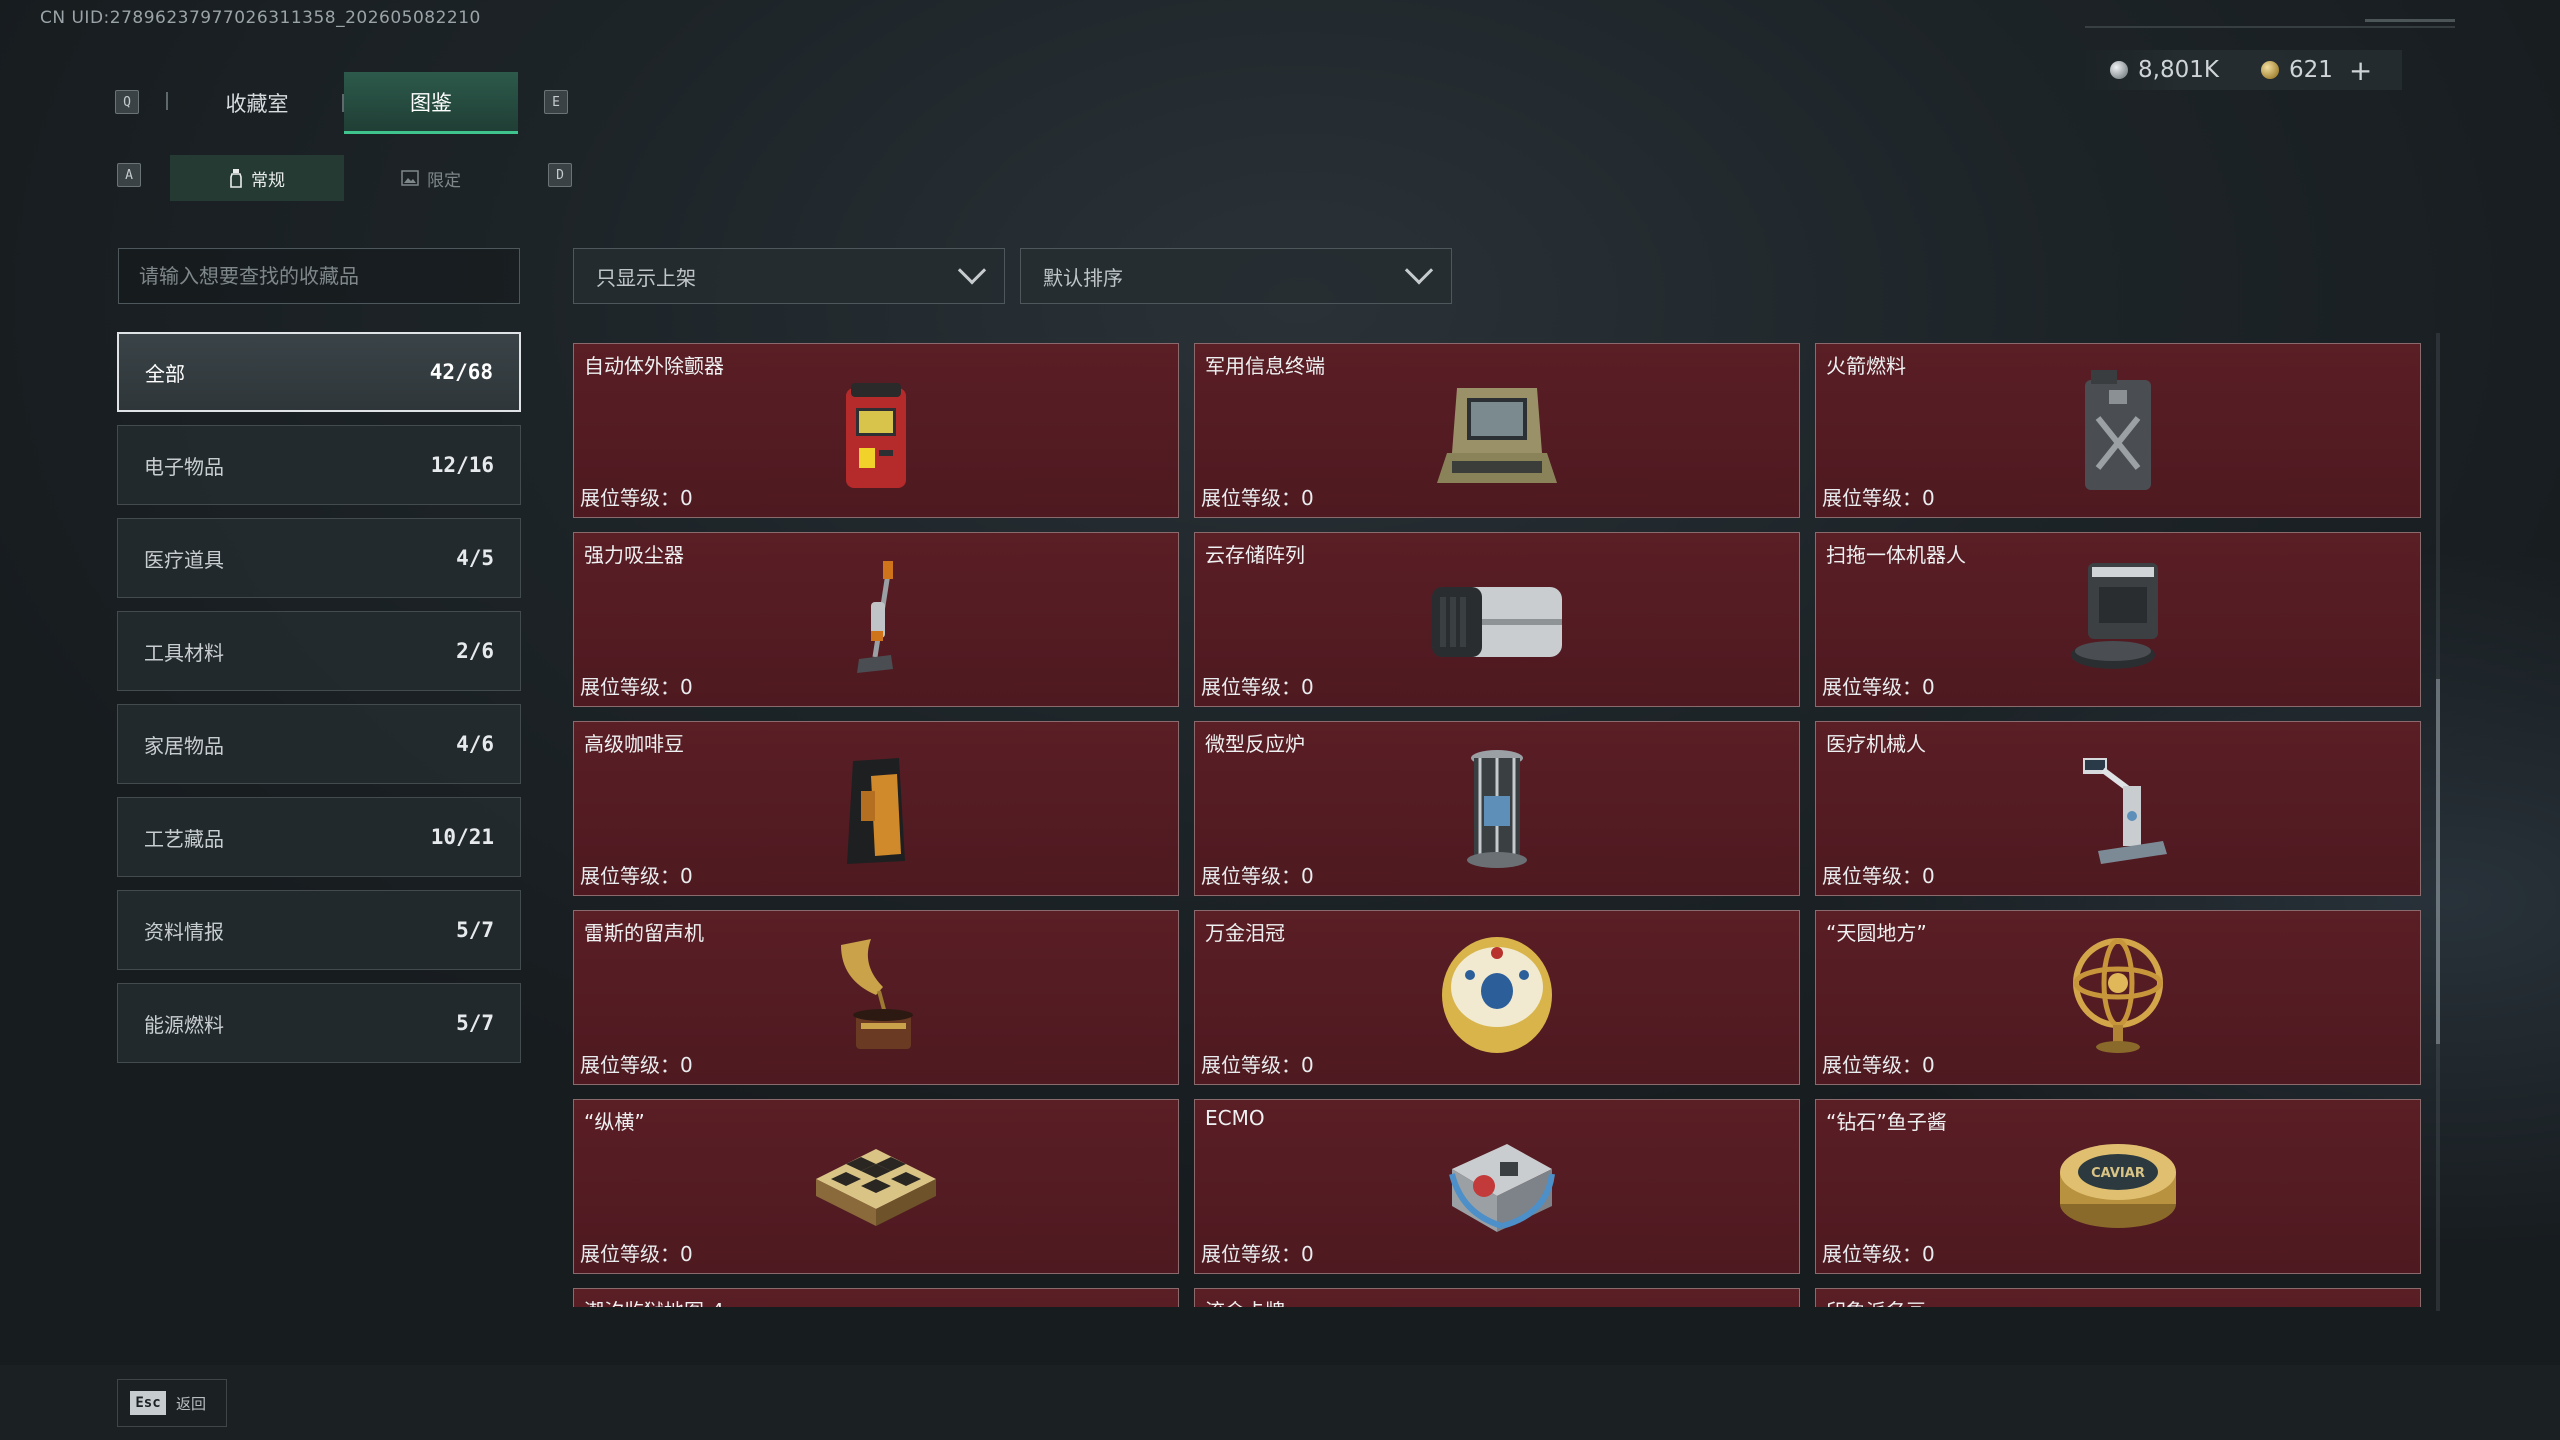  I want to click on item-card: 自动体外除颤器 展位等级：0, so click(876, 430).